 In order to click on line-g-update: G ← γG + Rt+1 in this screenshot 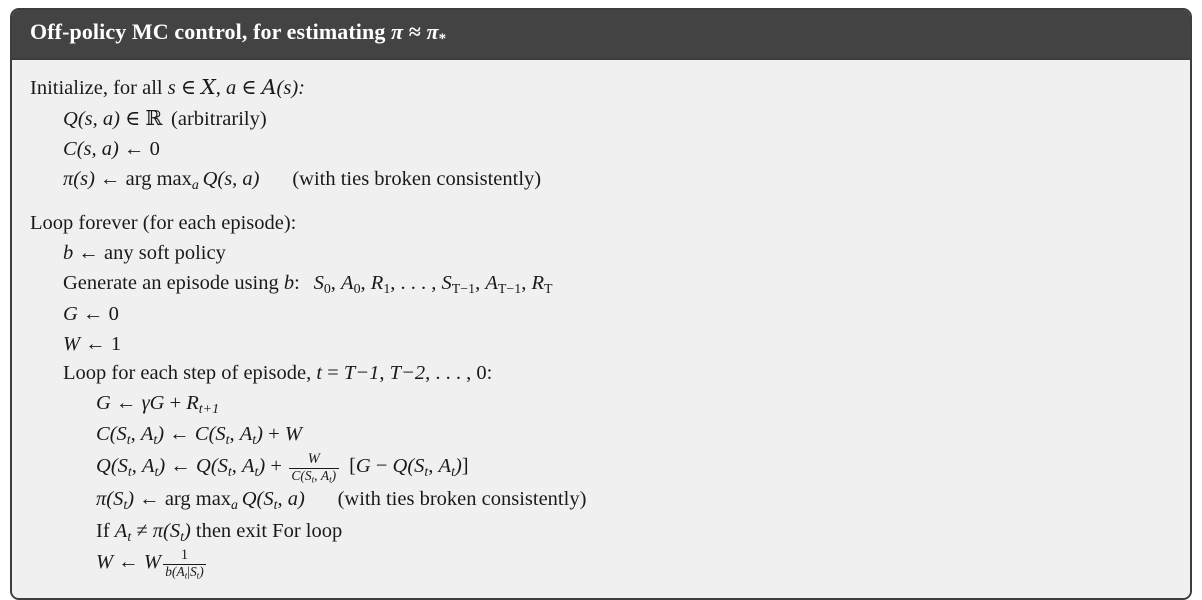, I will do `click(601, 404)`.